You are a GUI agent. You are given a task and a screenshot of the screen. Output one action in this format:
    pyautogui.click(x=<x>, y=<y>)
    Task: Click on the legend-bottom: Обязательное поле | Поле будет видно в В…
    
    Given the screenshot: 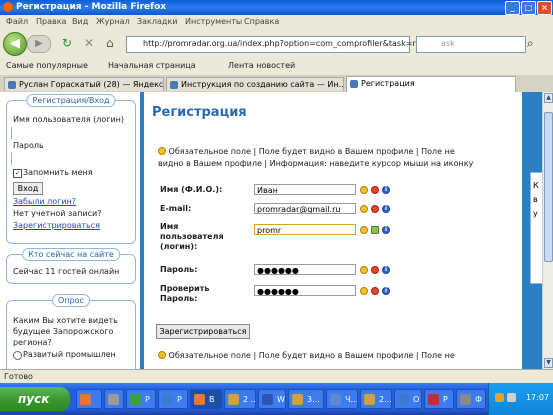 What is the action you would take?
    pyautogui.click(x=339, y=356)
    